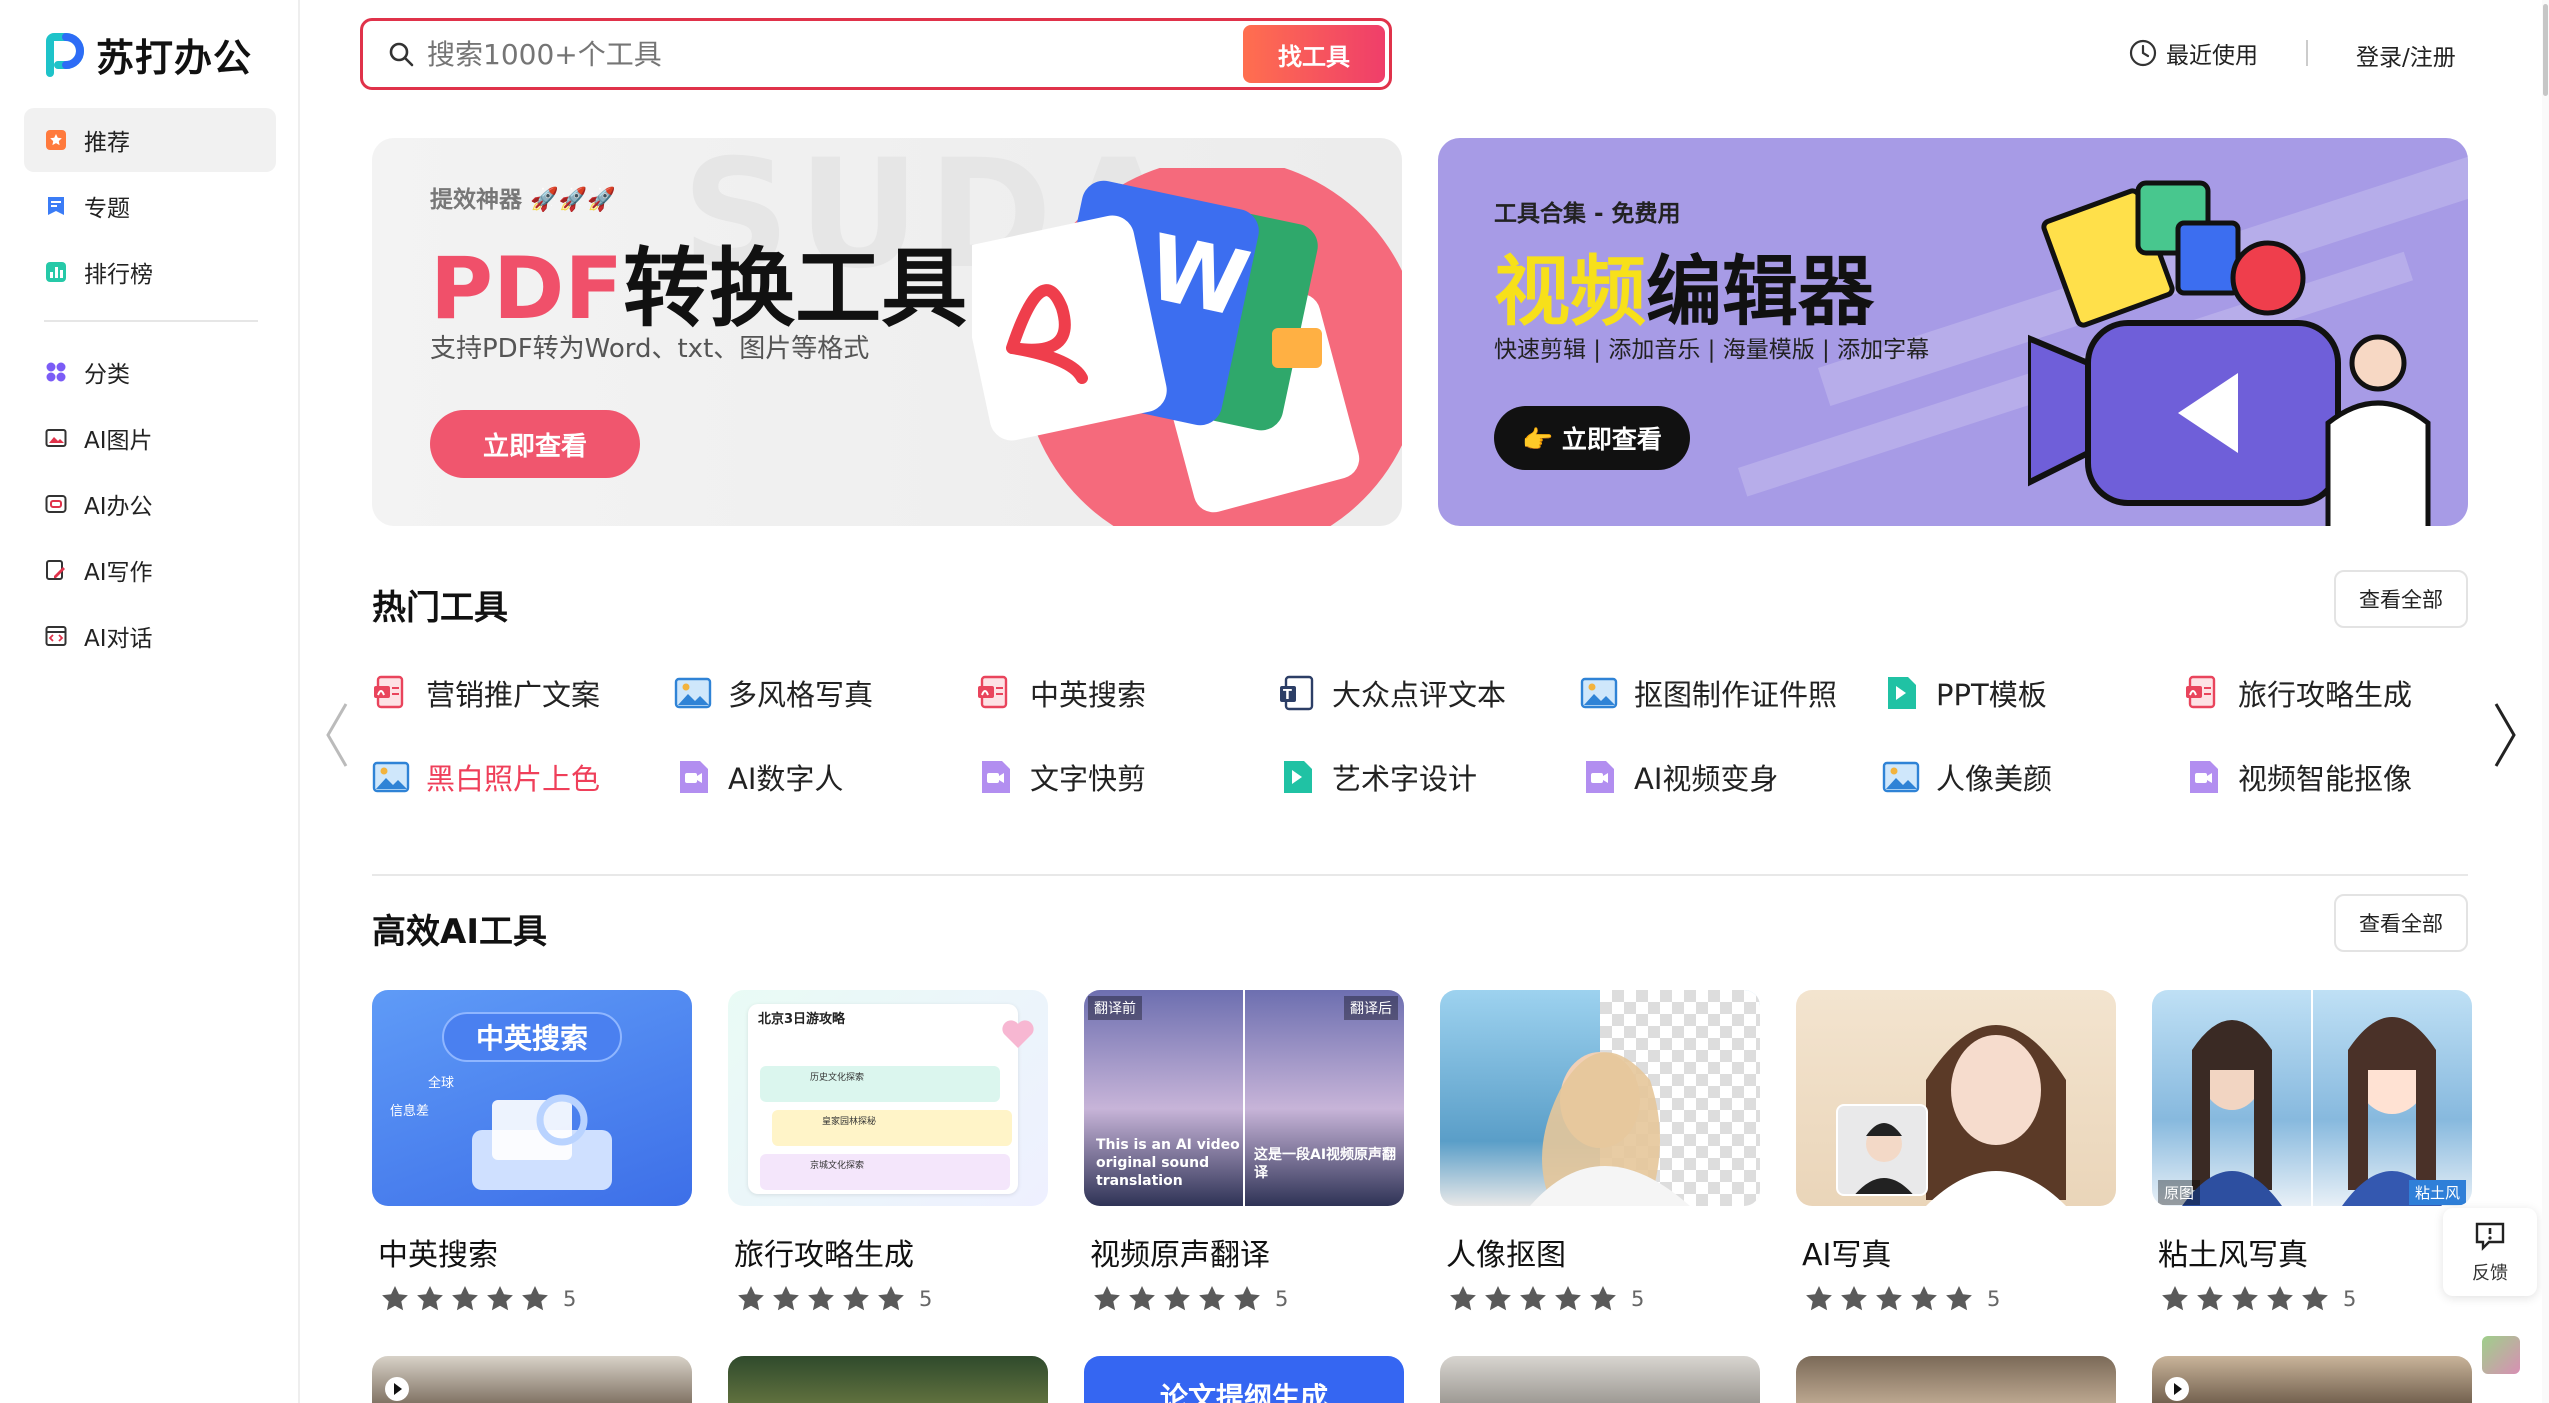 The image size is (2549, 1403). Describe the element at coordinates (1610, 1129) in the screenshot. I see `portrait-silhouette-icon` at that location.